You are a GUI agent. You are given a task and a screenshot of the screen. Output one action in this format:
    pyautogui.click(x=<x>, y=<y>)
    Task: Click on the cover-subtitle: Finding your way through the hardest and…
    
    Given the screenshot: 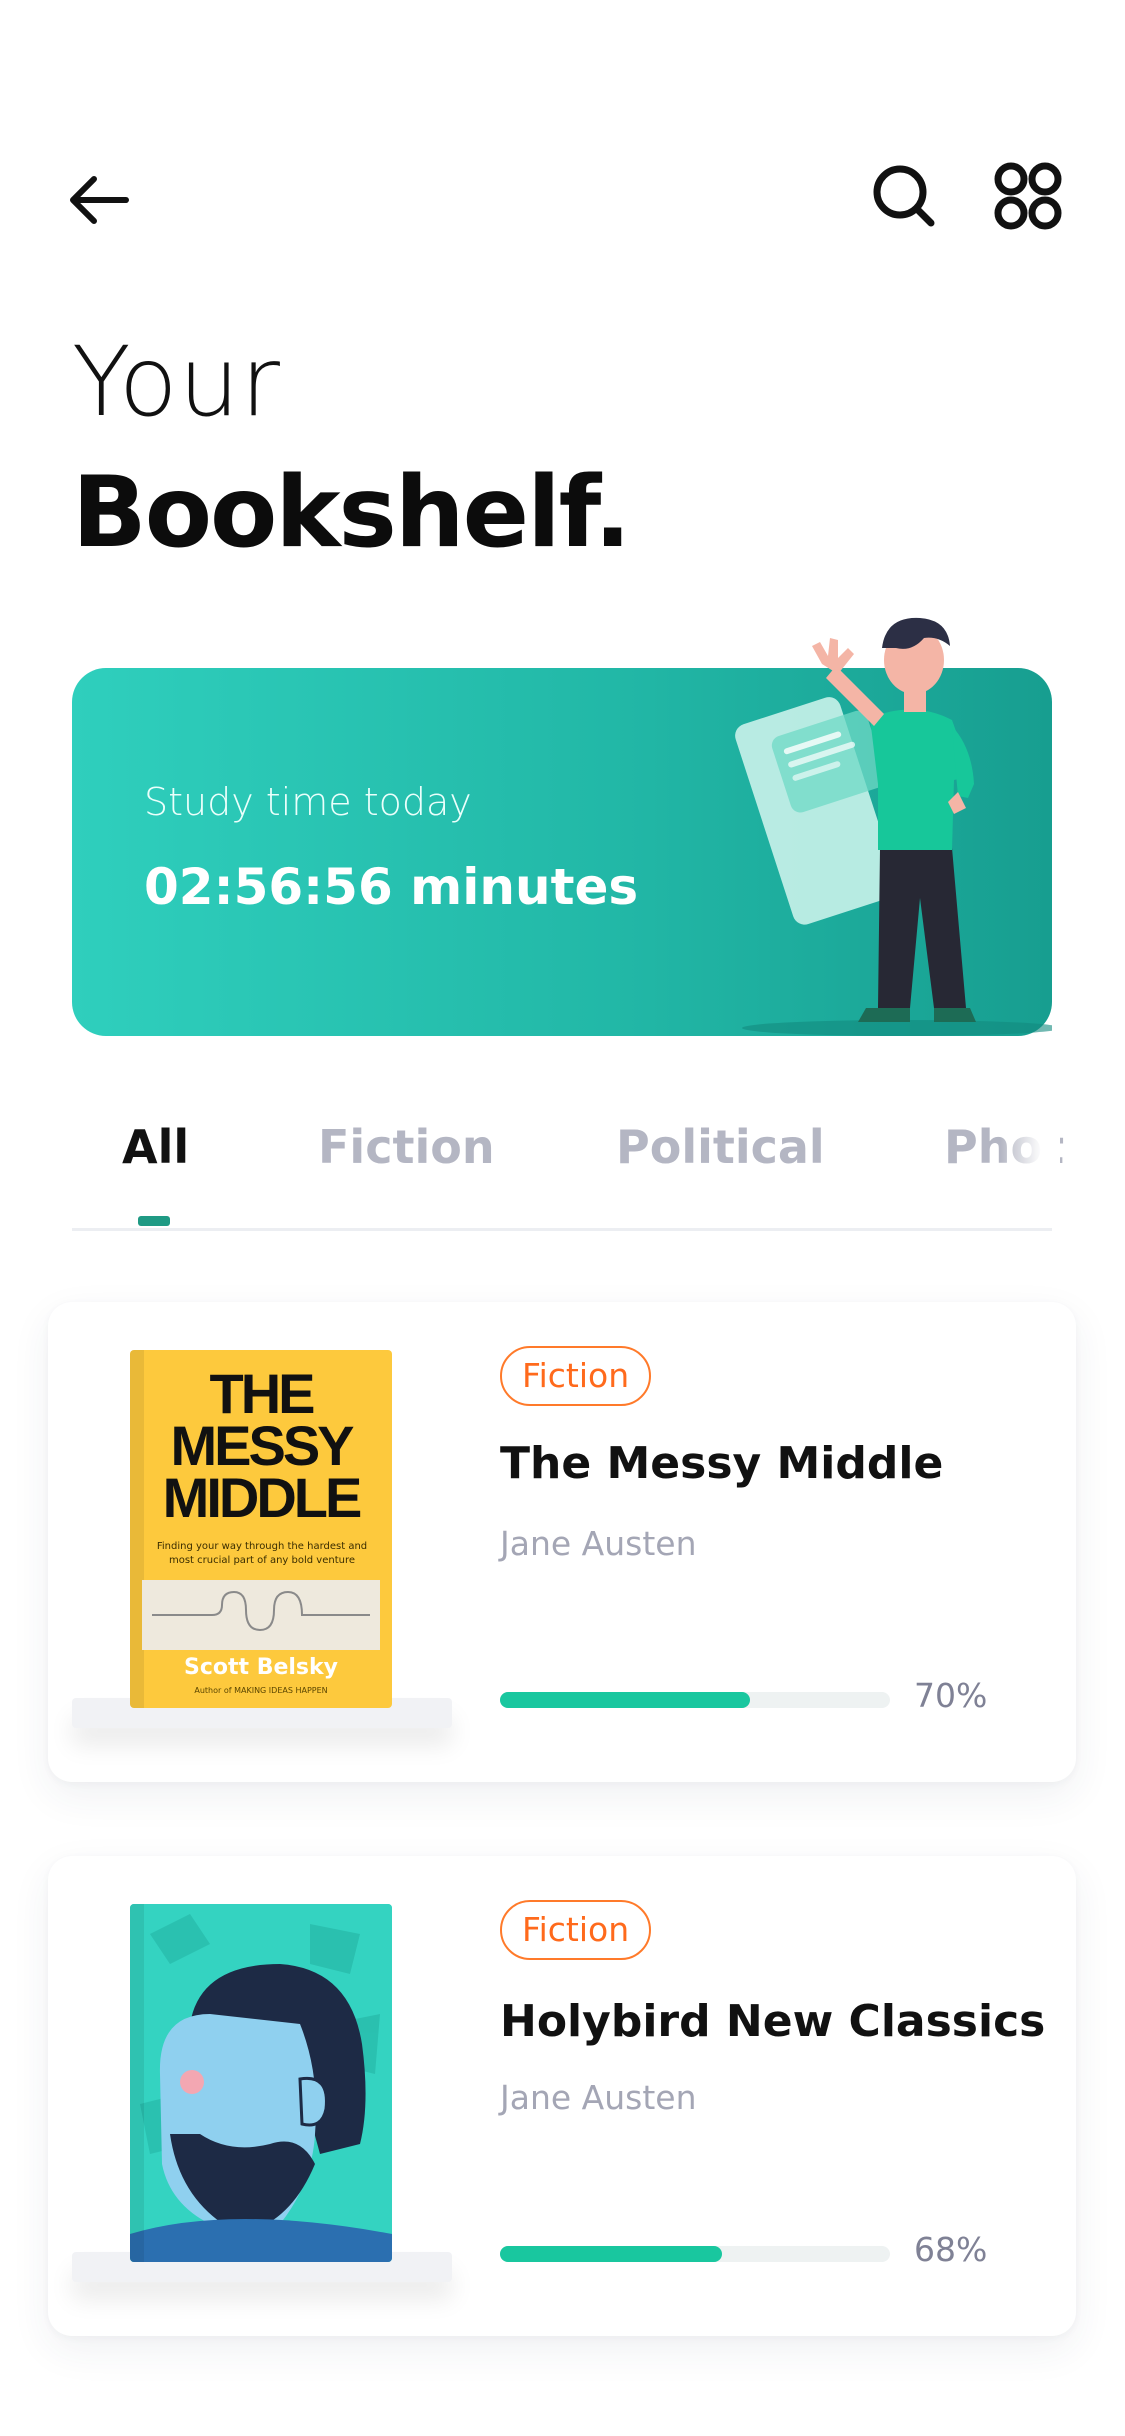 What is the action you would take?
    pyautogui.click(x=262, y=1553)
    